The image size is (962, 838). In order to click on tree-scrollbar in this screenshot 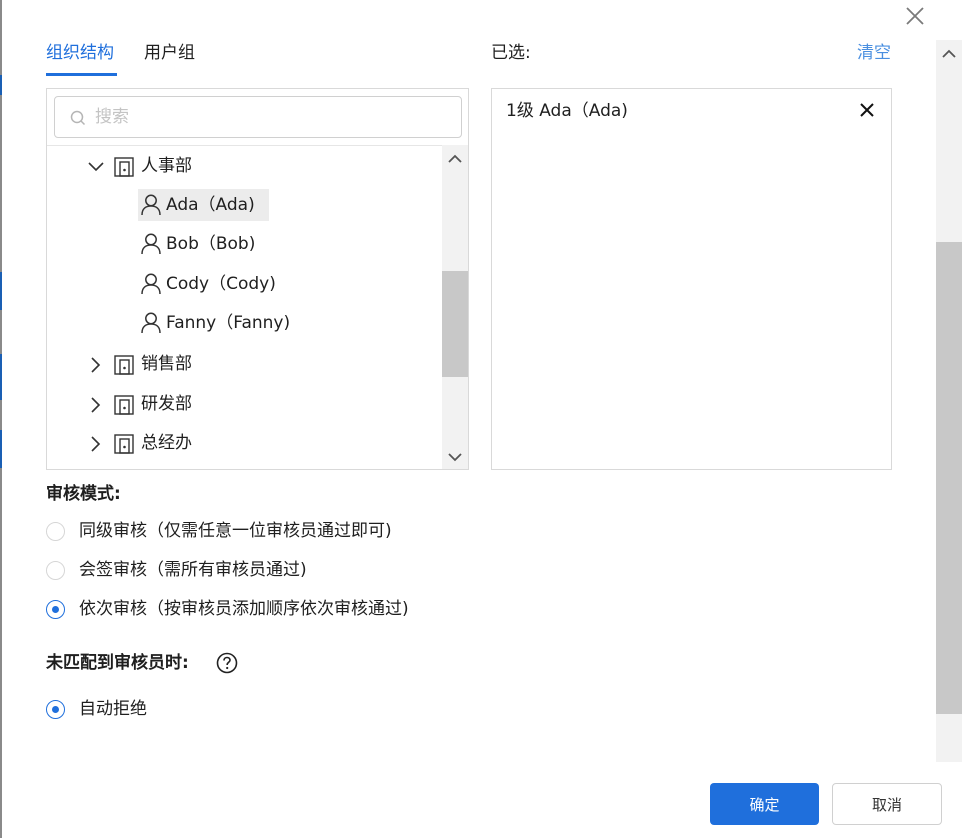, I will do `click(455, 307)`.